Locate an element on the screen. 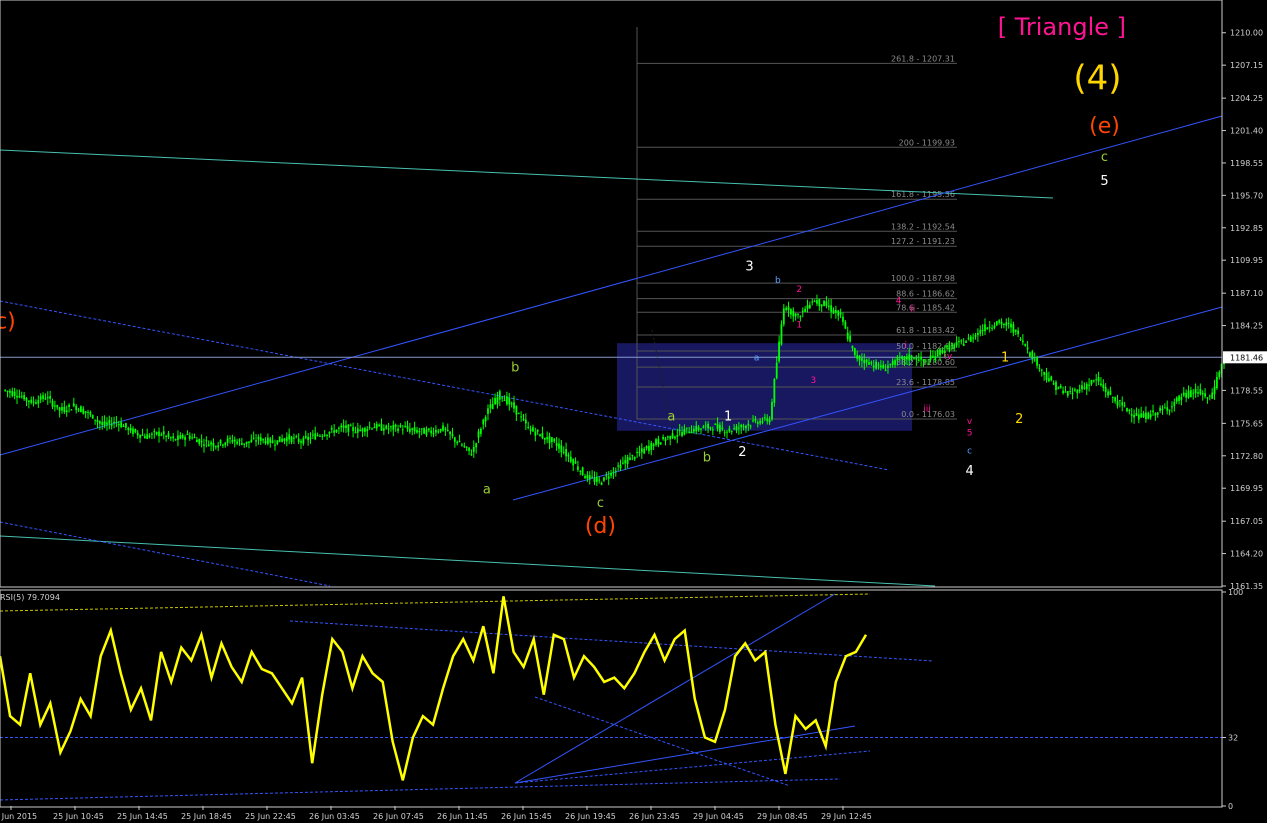 Image resolution: width=1267 pixels, height=823 pixels. current-price-value: 1181.46 is located at coordinates (1246, 357).